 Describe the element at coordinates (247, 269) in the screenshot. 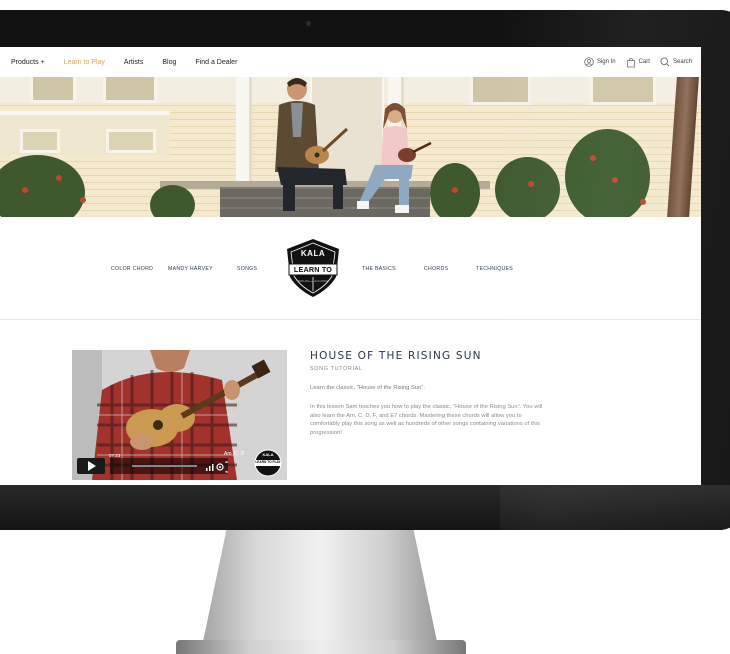

I see `category-songs: SONGS` at that location.